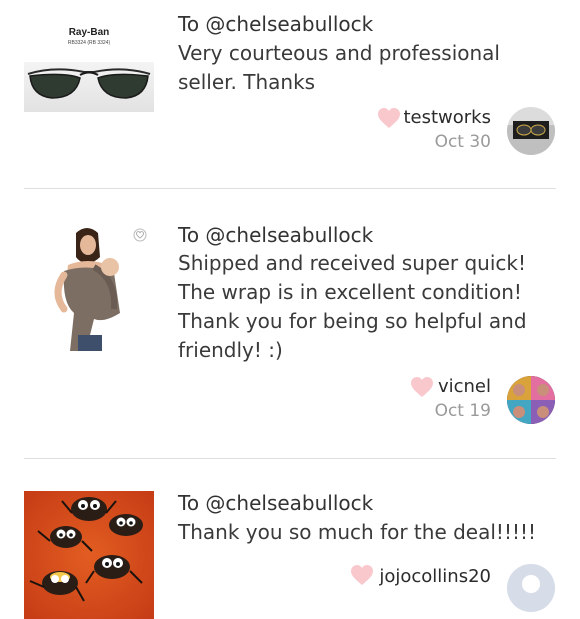 Image resolution: width=580 pixels, height=619 pixels. Describe the element at coordinates (464, 387) in the screenshot. I see `reviewer-username: vicnel` at that location.